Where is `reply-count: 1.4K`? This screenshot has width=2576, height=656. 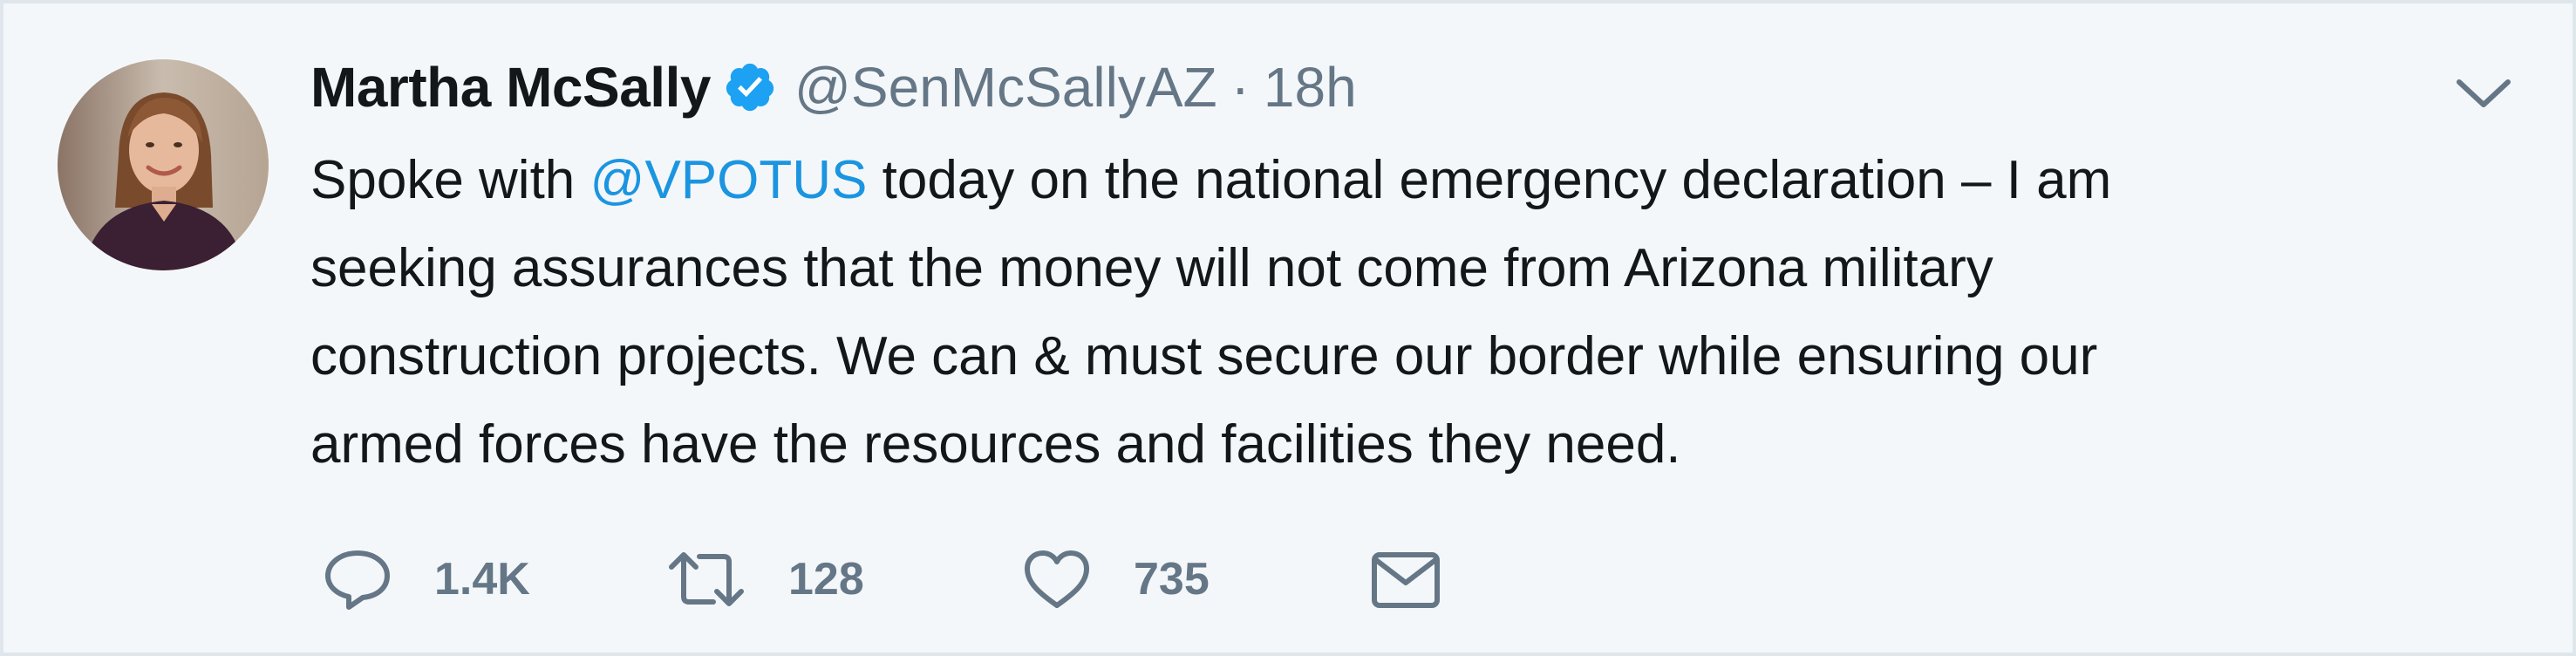
reply-count: 1.4K is located at coordinates (482, 579).